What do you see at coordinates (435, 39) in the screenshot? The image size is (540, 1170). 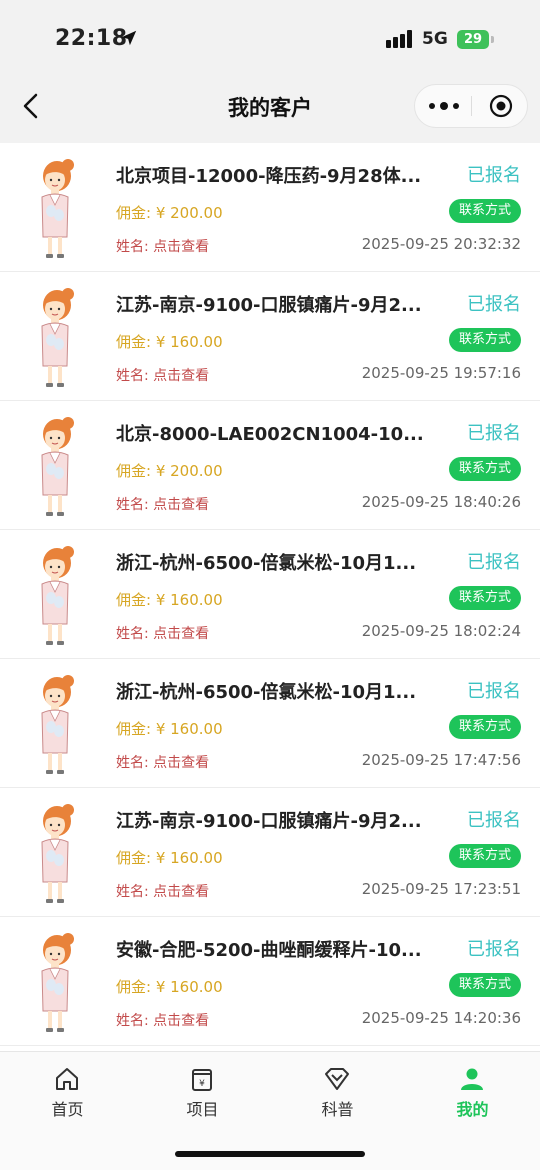 I see `network-type: 5G` at bounding box center [435, 39].